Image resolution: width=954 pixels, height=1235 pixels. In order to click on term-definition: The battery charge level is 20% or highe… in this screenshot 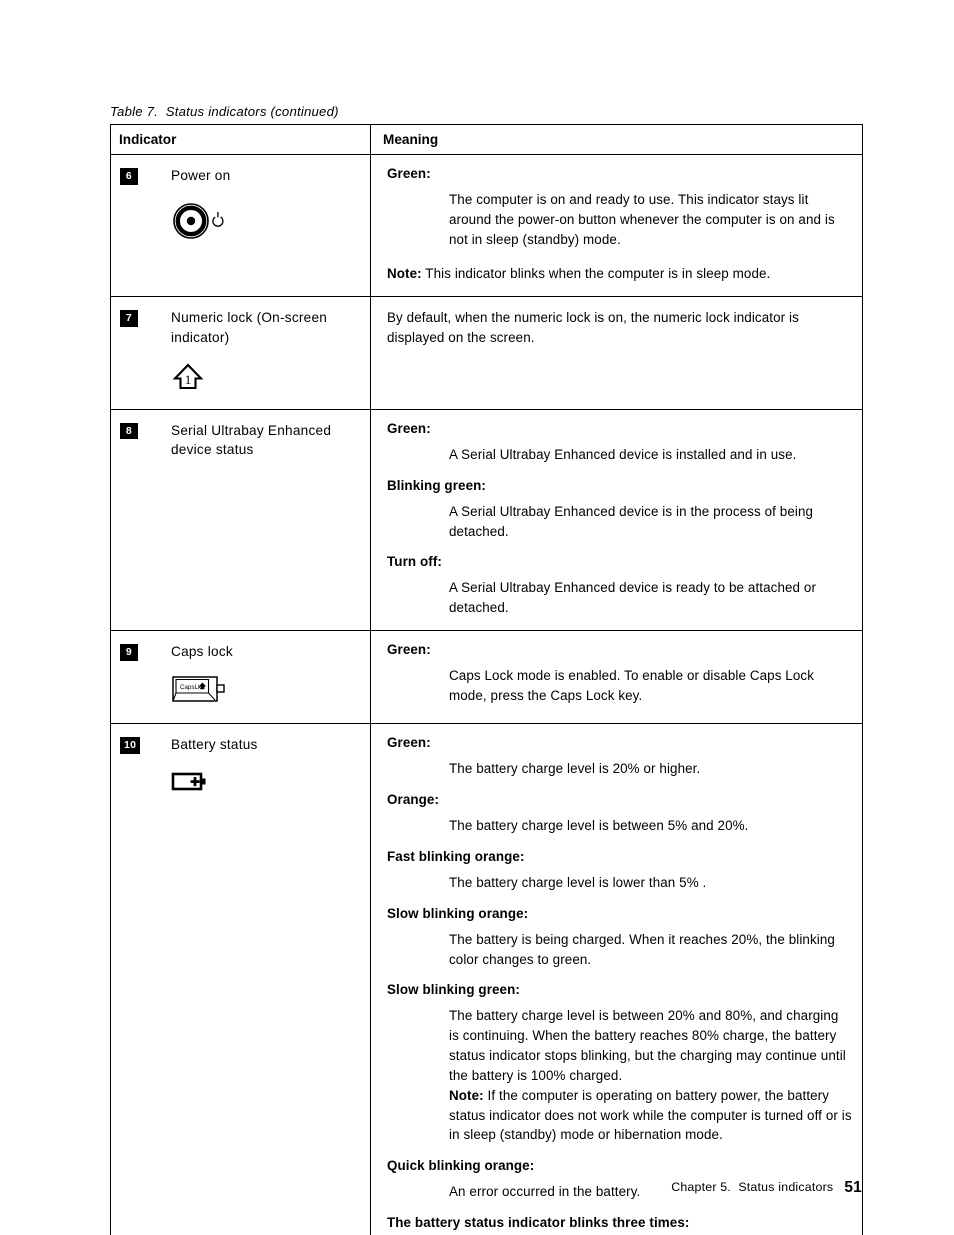, I will do `click(575, 769)`.